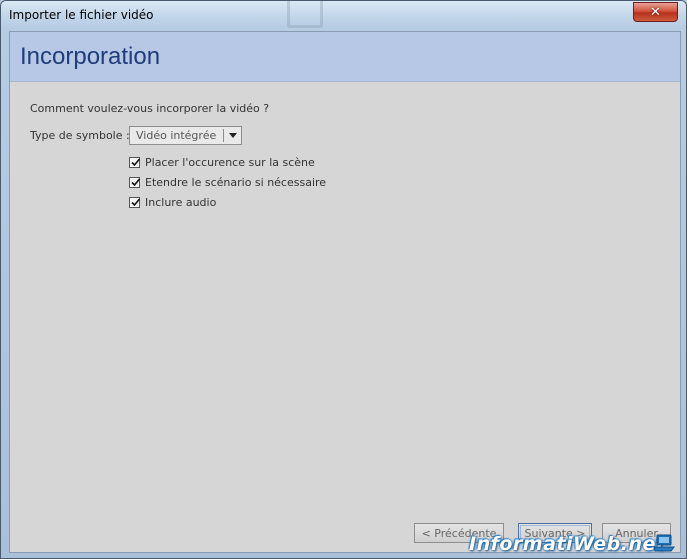  Describe the element at coordinates (567, 544) in the screenshot. I see `watermark: InformatiWeb.net` at that location.